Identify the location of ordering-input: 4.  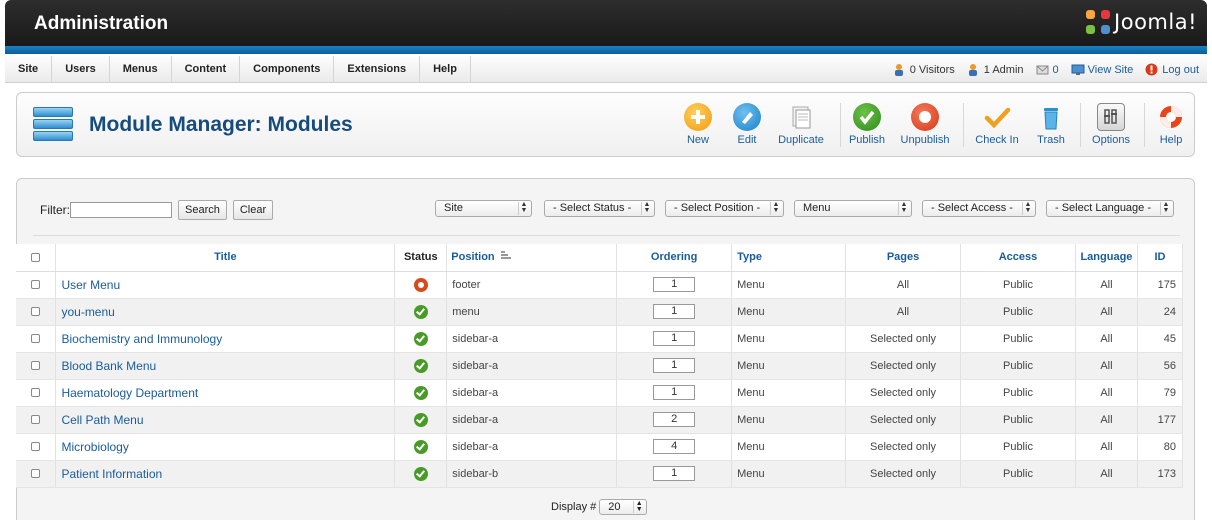
(674, 446).